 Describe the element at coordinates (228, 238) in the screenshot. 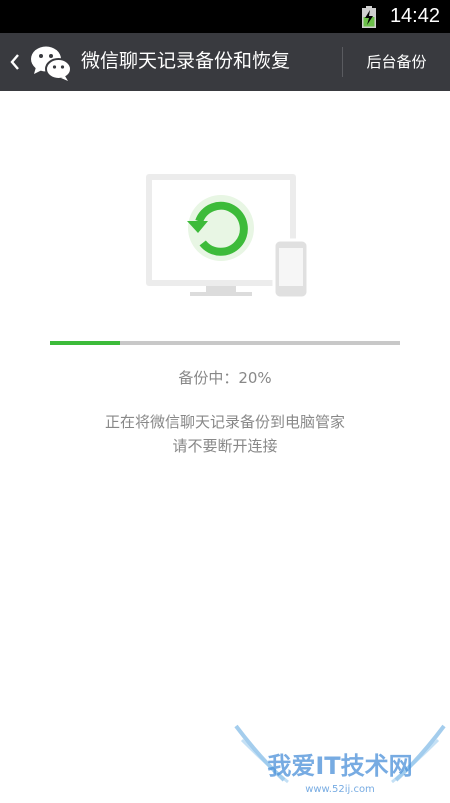

I see `backup-illustration` at that location.